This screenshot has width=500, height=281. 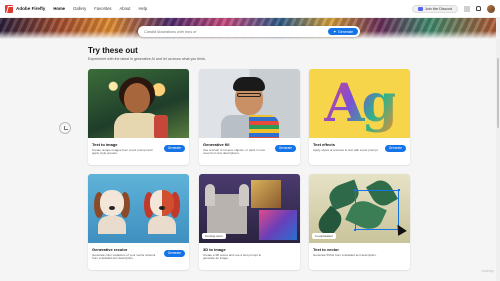 What do you see at coordinates (491, 8) in the screenshot?
I see `user-avatar` at bounding box center [491, 8].